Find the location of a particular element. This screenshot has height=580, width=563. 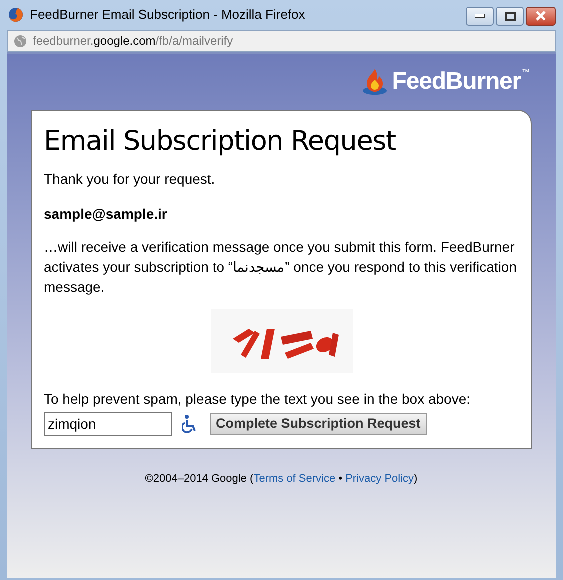

logo-text: FeedBurner is located at coordinates (456, 82).